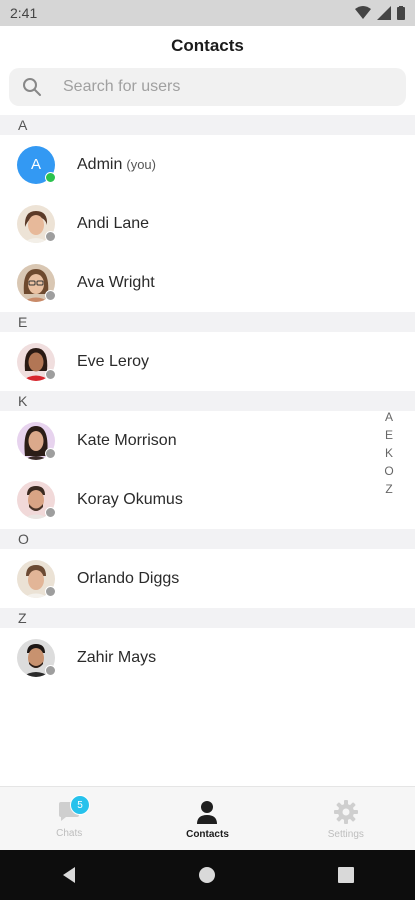 The image size is (415, 900). Describe the element at coordinates (207, 13) in the screenshot. I see `status-bar: 2:41` at that location.